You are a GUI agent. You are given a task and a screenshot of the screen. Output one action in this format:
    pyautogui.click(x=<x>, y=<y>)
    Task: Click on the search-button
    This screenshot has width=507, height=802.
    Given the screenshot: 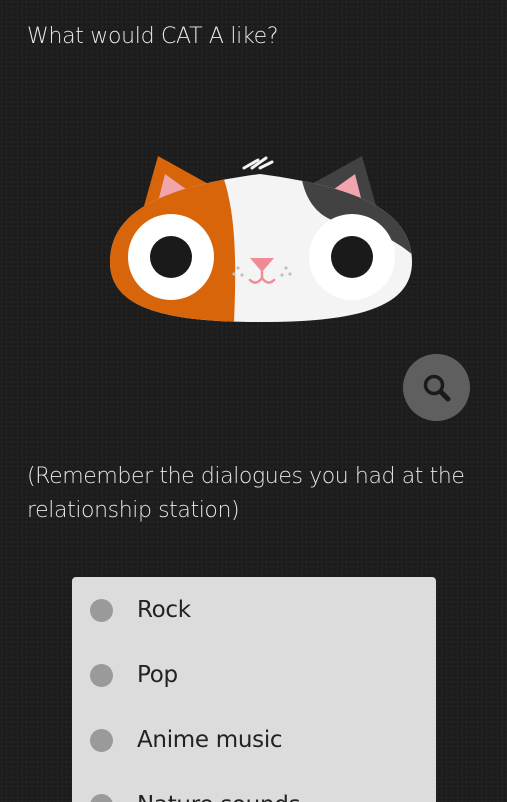 What is the action you would take?
    pyautogui.click(x=436, y=387)
    